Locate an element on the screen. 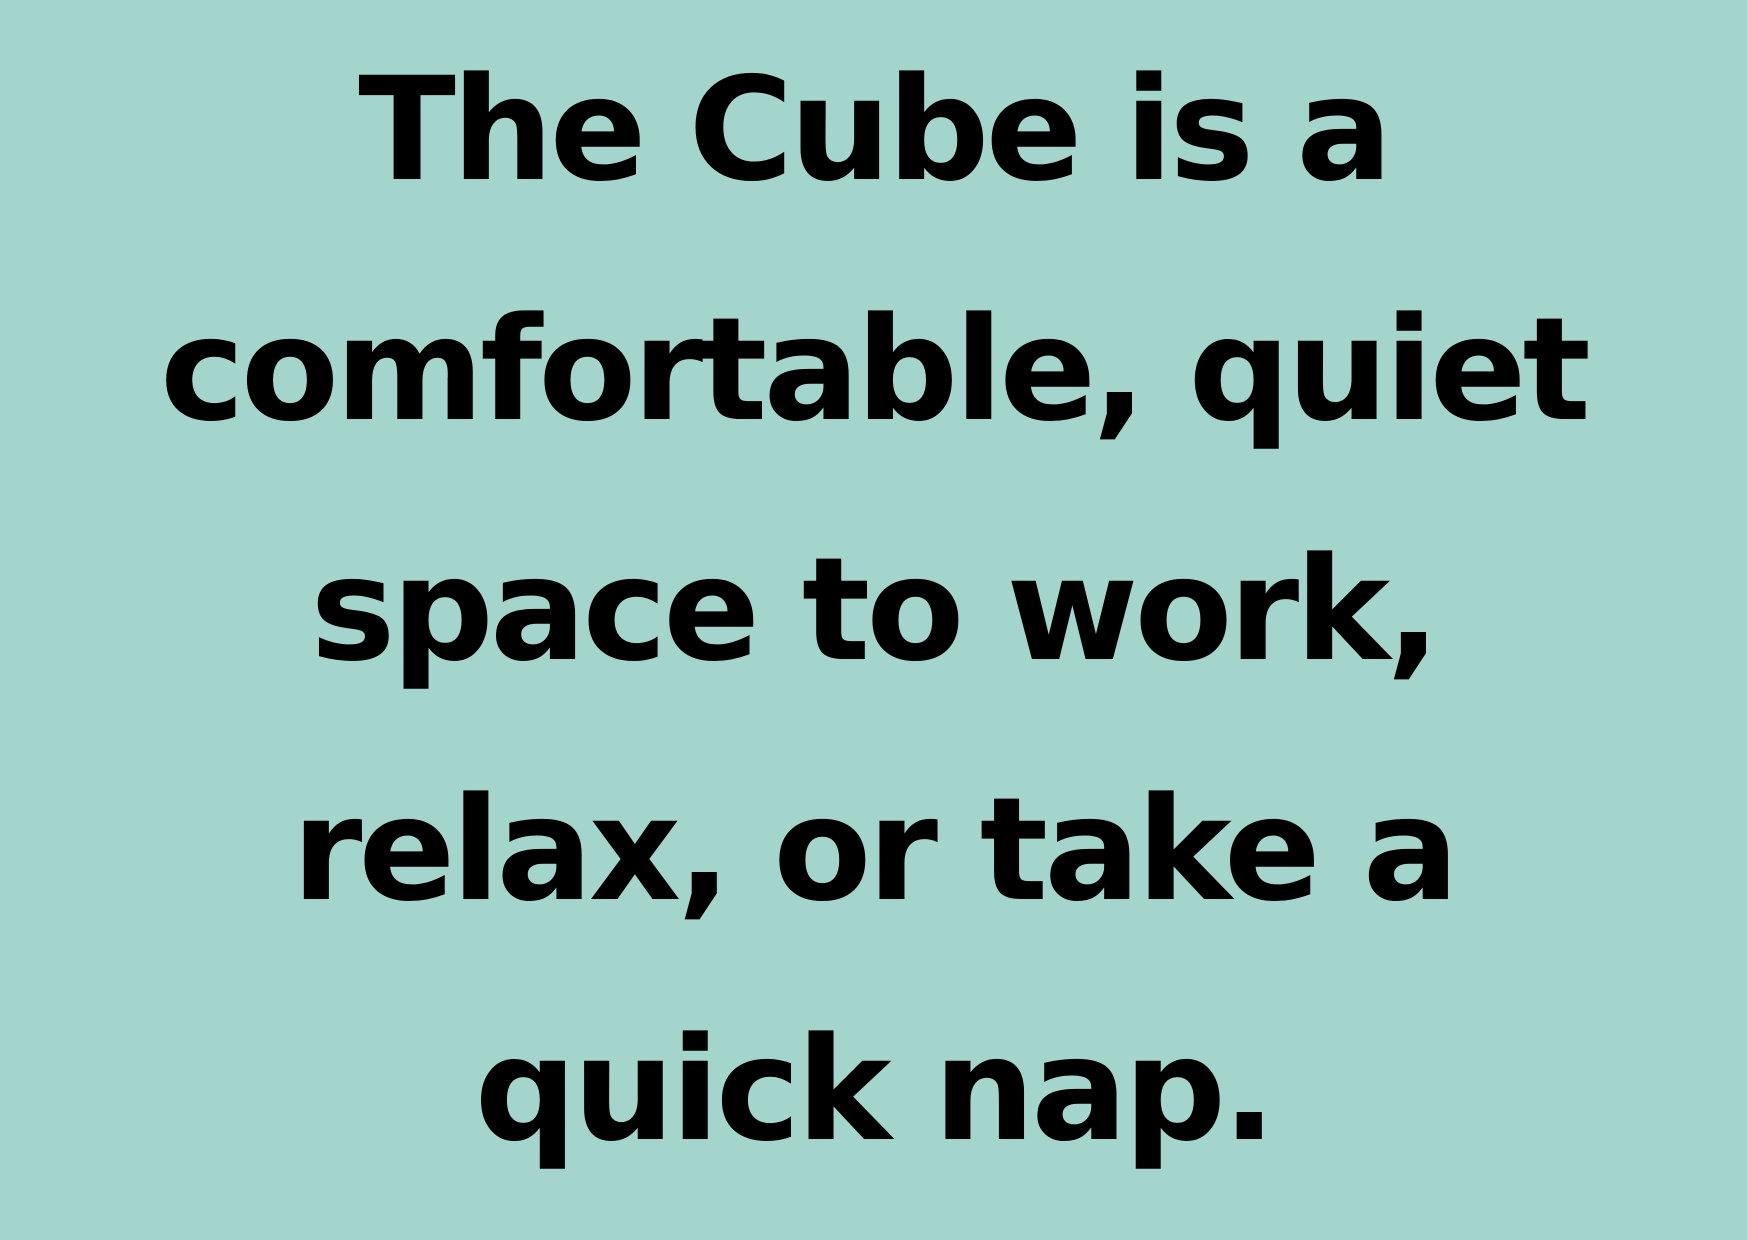  quote-line-3: space to work, is located at coordinates (875, 609).